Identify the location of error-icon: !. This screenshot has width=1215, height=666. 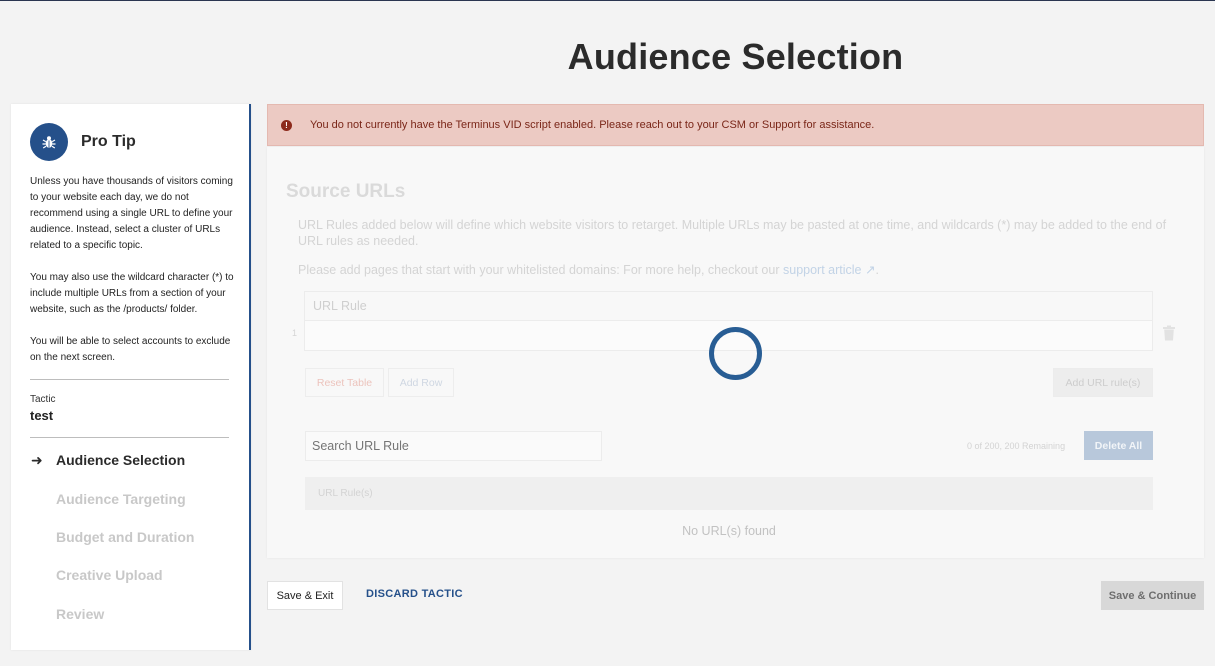
(286, 125).